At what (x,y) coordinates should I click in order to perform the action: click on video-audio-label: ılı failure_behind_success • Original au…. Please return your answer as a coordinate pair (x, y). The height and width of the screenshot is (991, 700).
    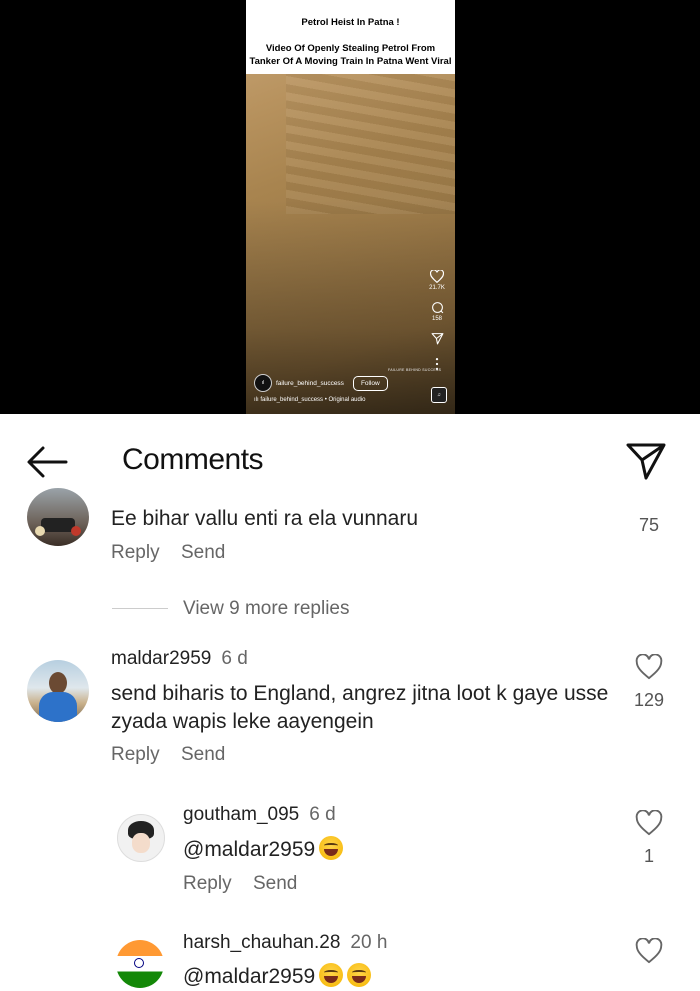
    Looking at the image, I should click on (310, 400).